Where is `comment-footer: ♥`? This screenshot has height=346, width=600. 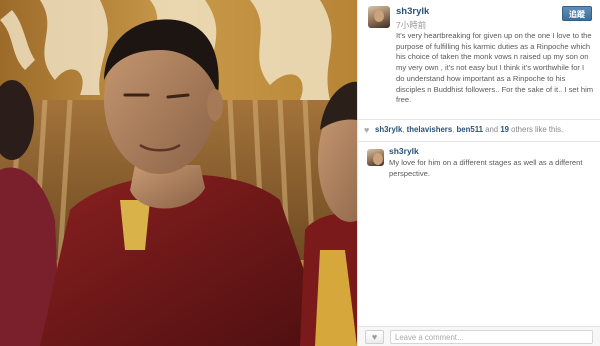 comment-footer: ♥ is located at coordinates (479, 336).